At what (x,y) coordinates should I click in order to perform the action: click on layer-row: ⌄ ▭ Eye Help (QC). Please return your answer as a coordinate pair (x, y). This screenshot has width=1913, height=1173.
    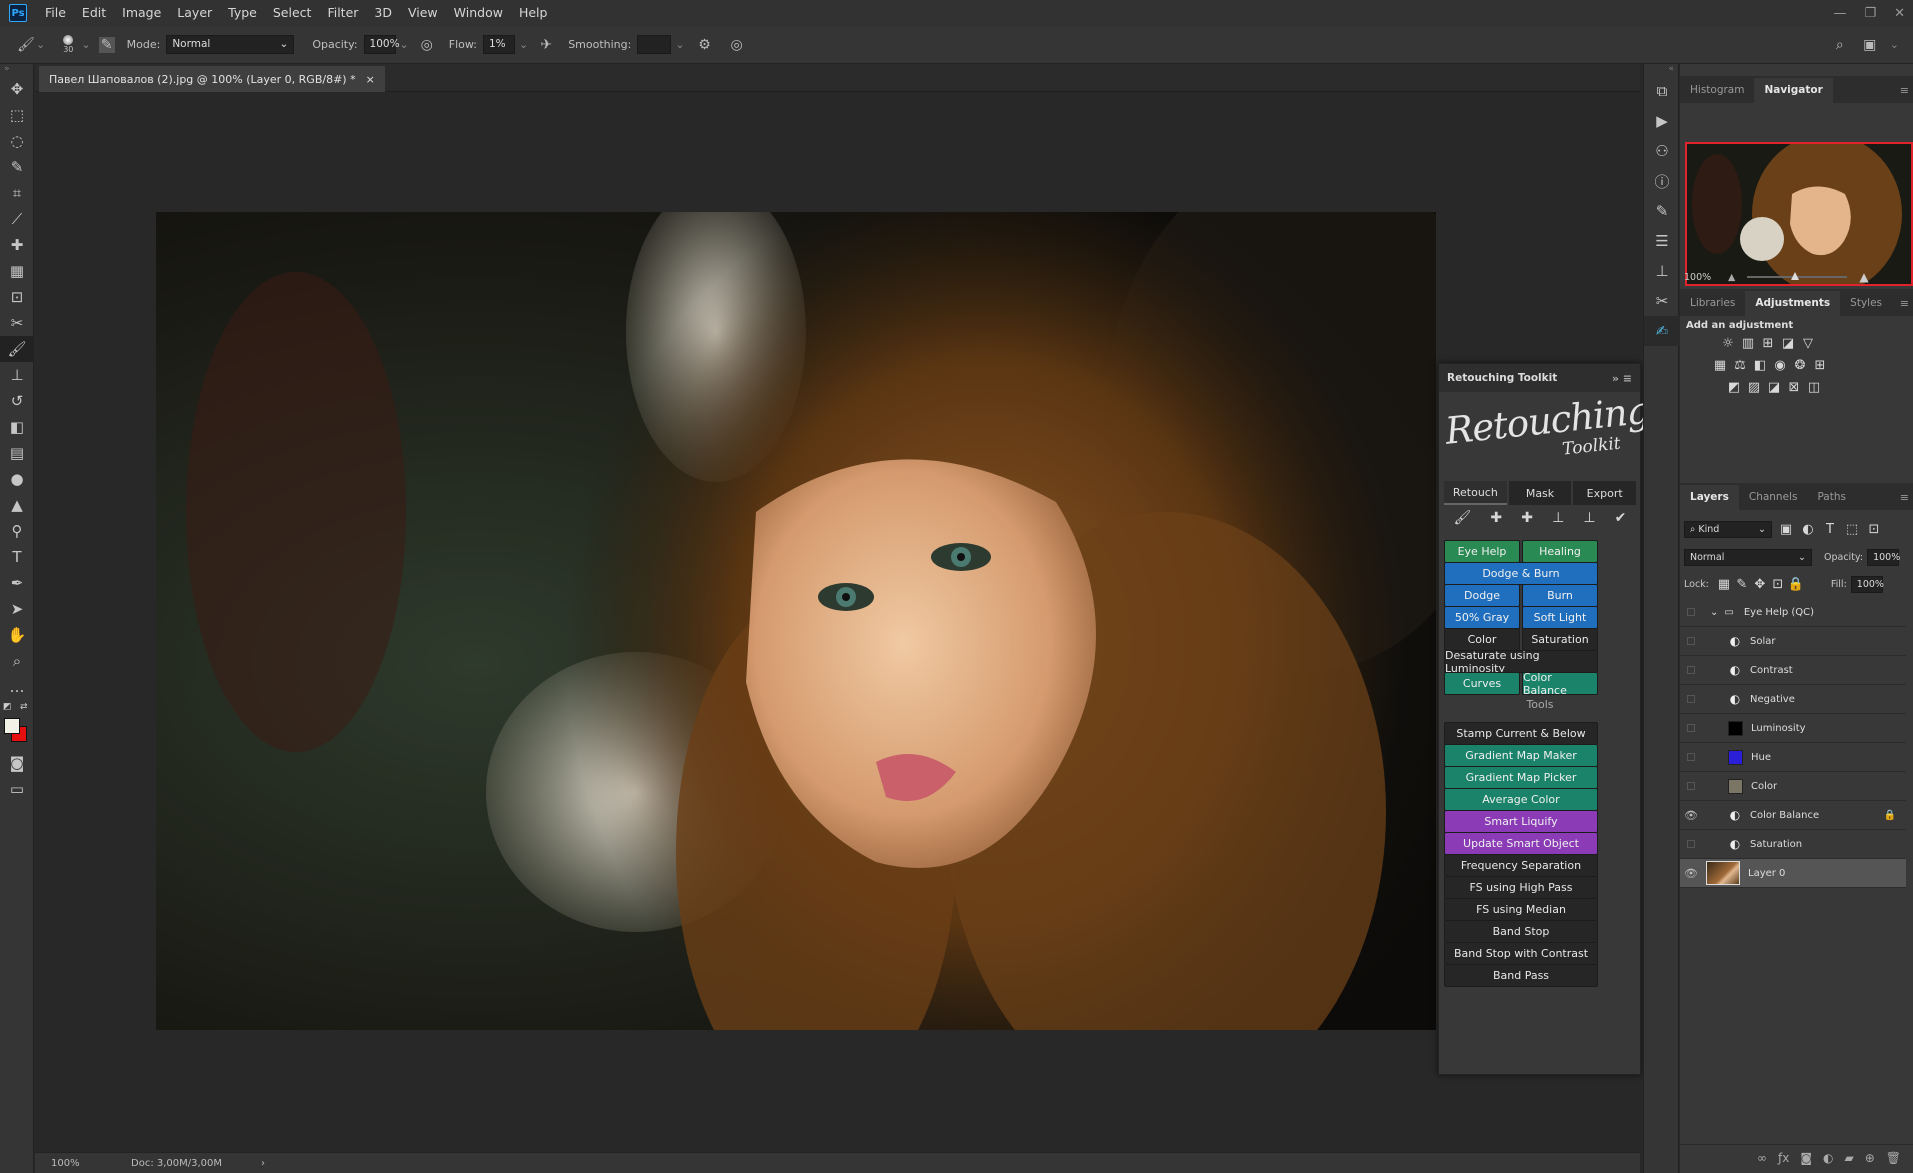
    Looking at the image, I should click on (1793, 612).